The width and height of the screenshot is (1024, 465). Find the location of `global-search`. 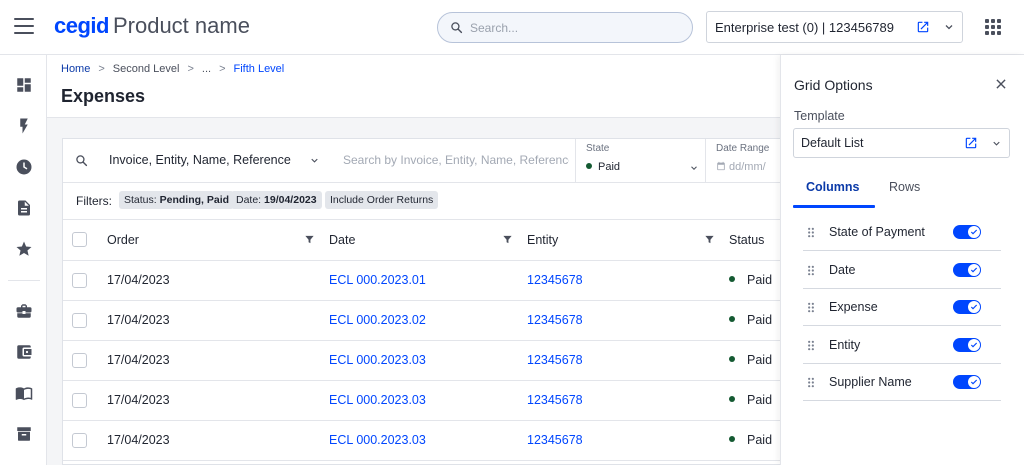

global-search is located at coordinates (565, 27).